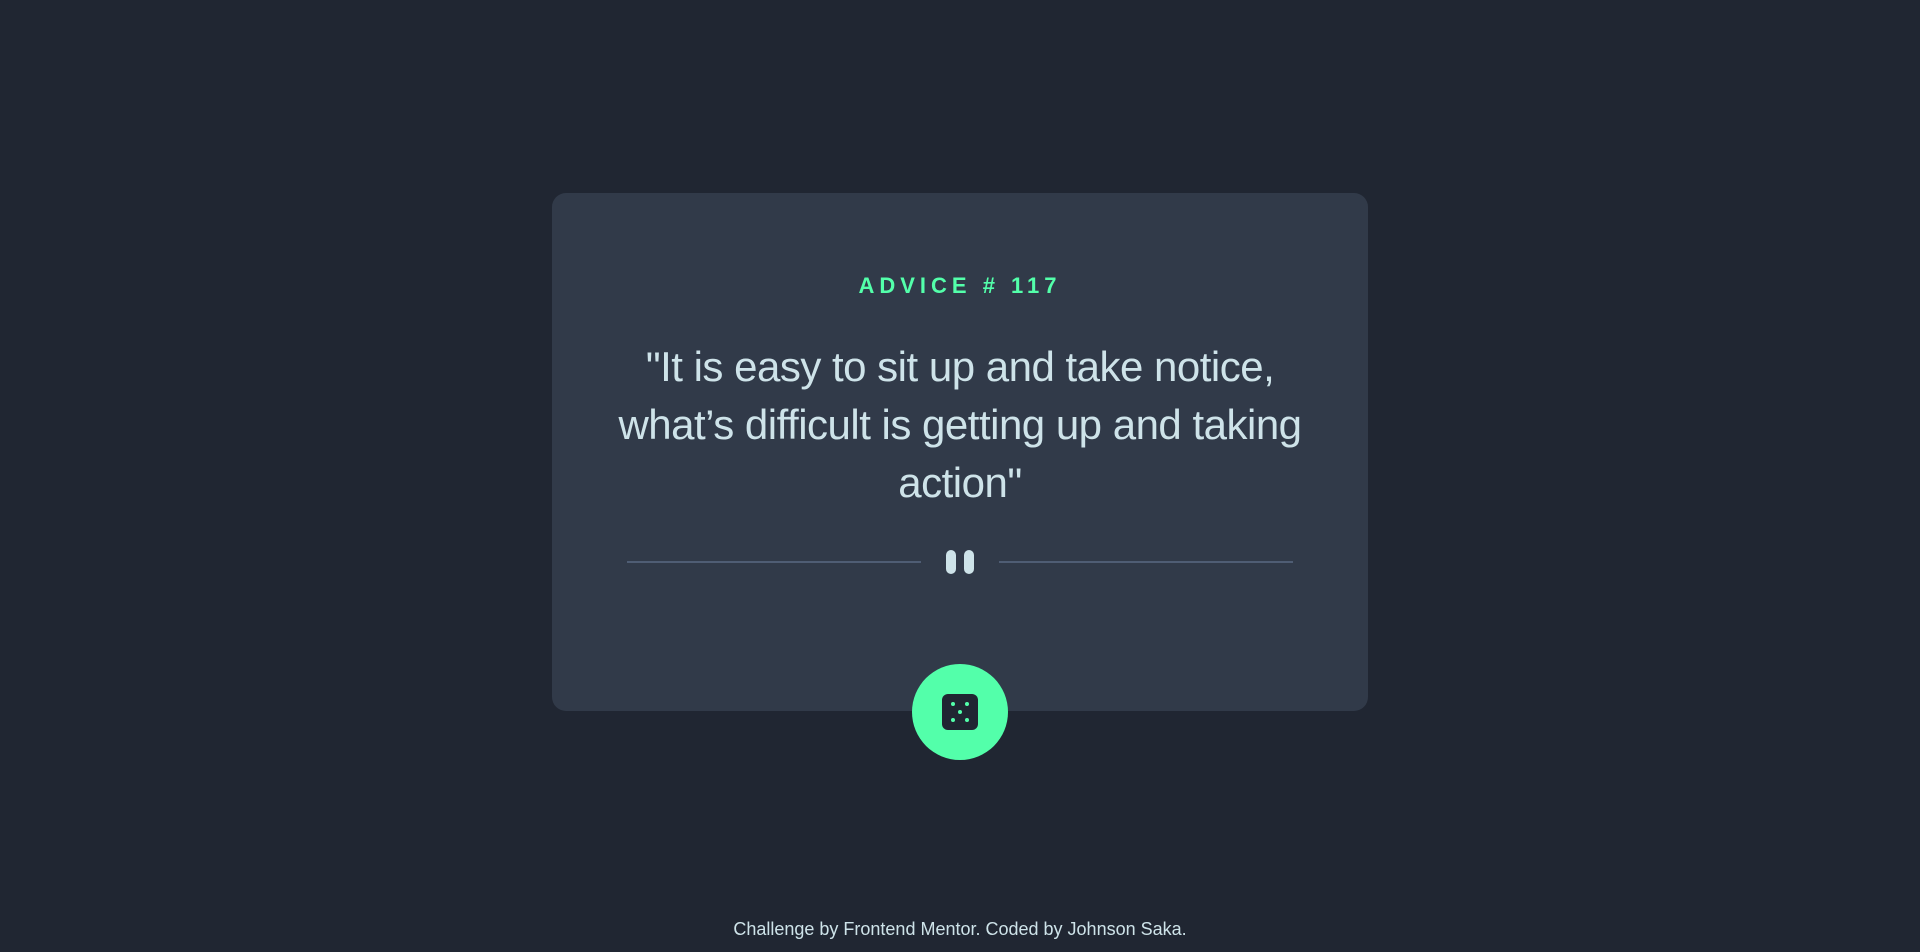 This screenshot has height=952, width=1920. I want to click on divider-line-left, so click(774, 562).